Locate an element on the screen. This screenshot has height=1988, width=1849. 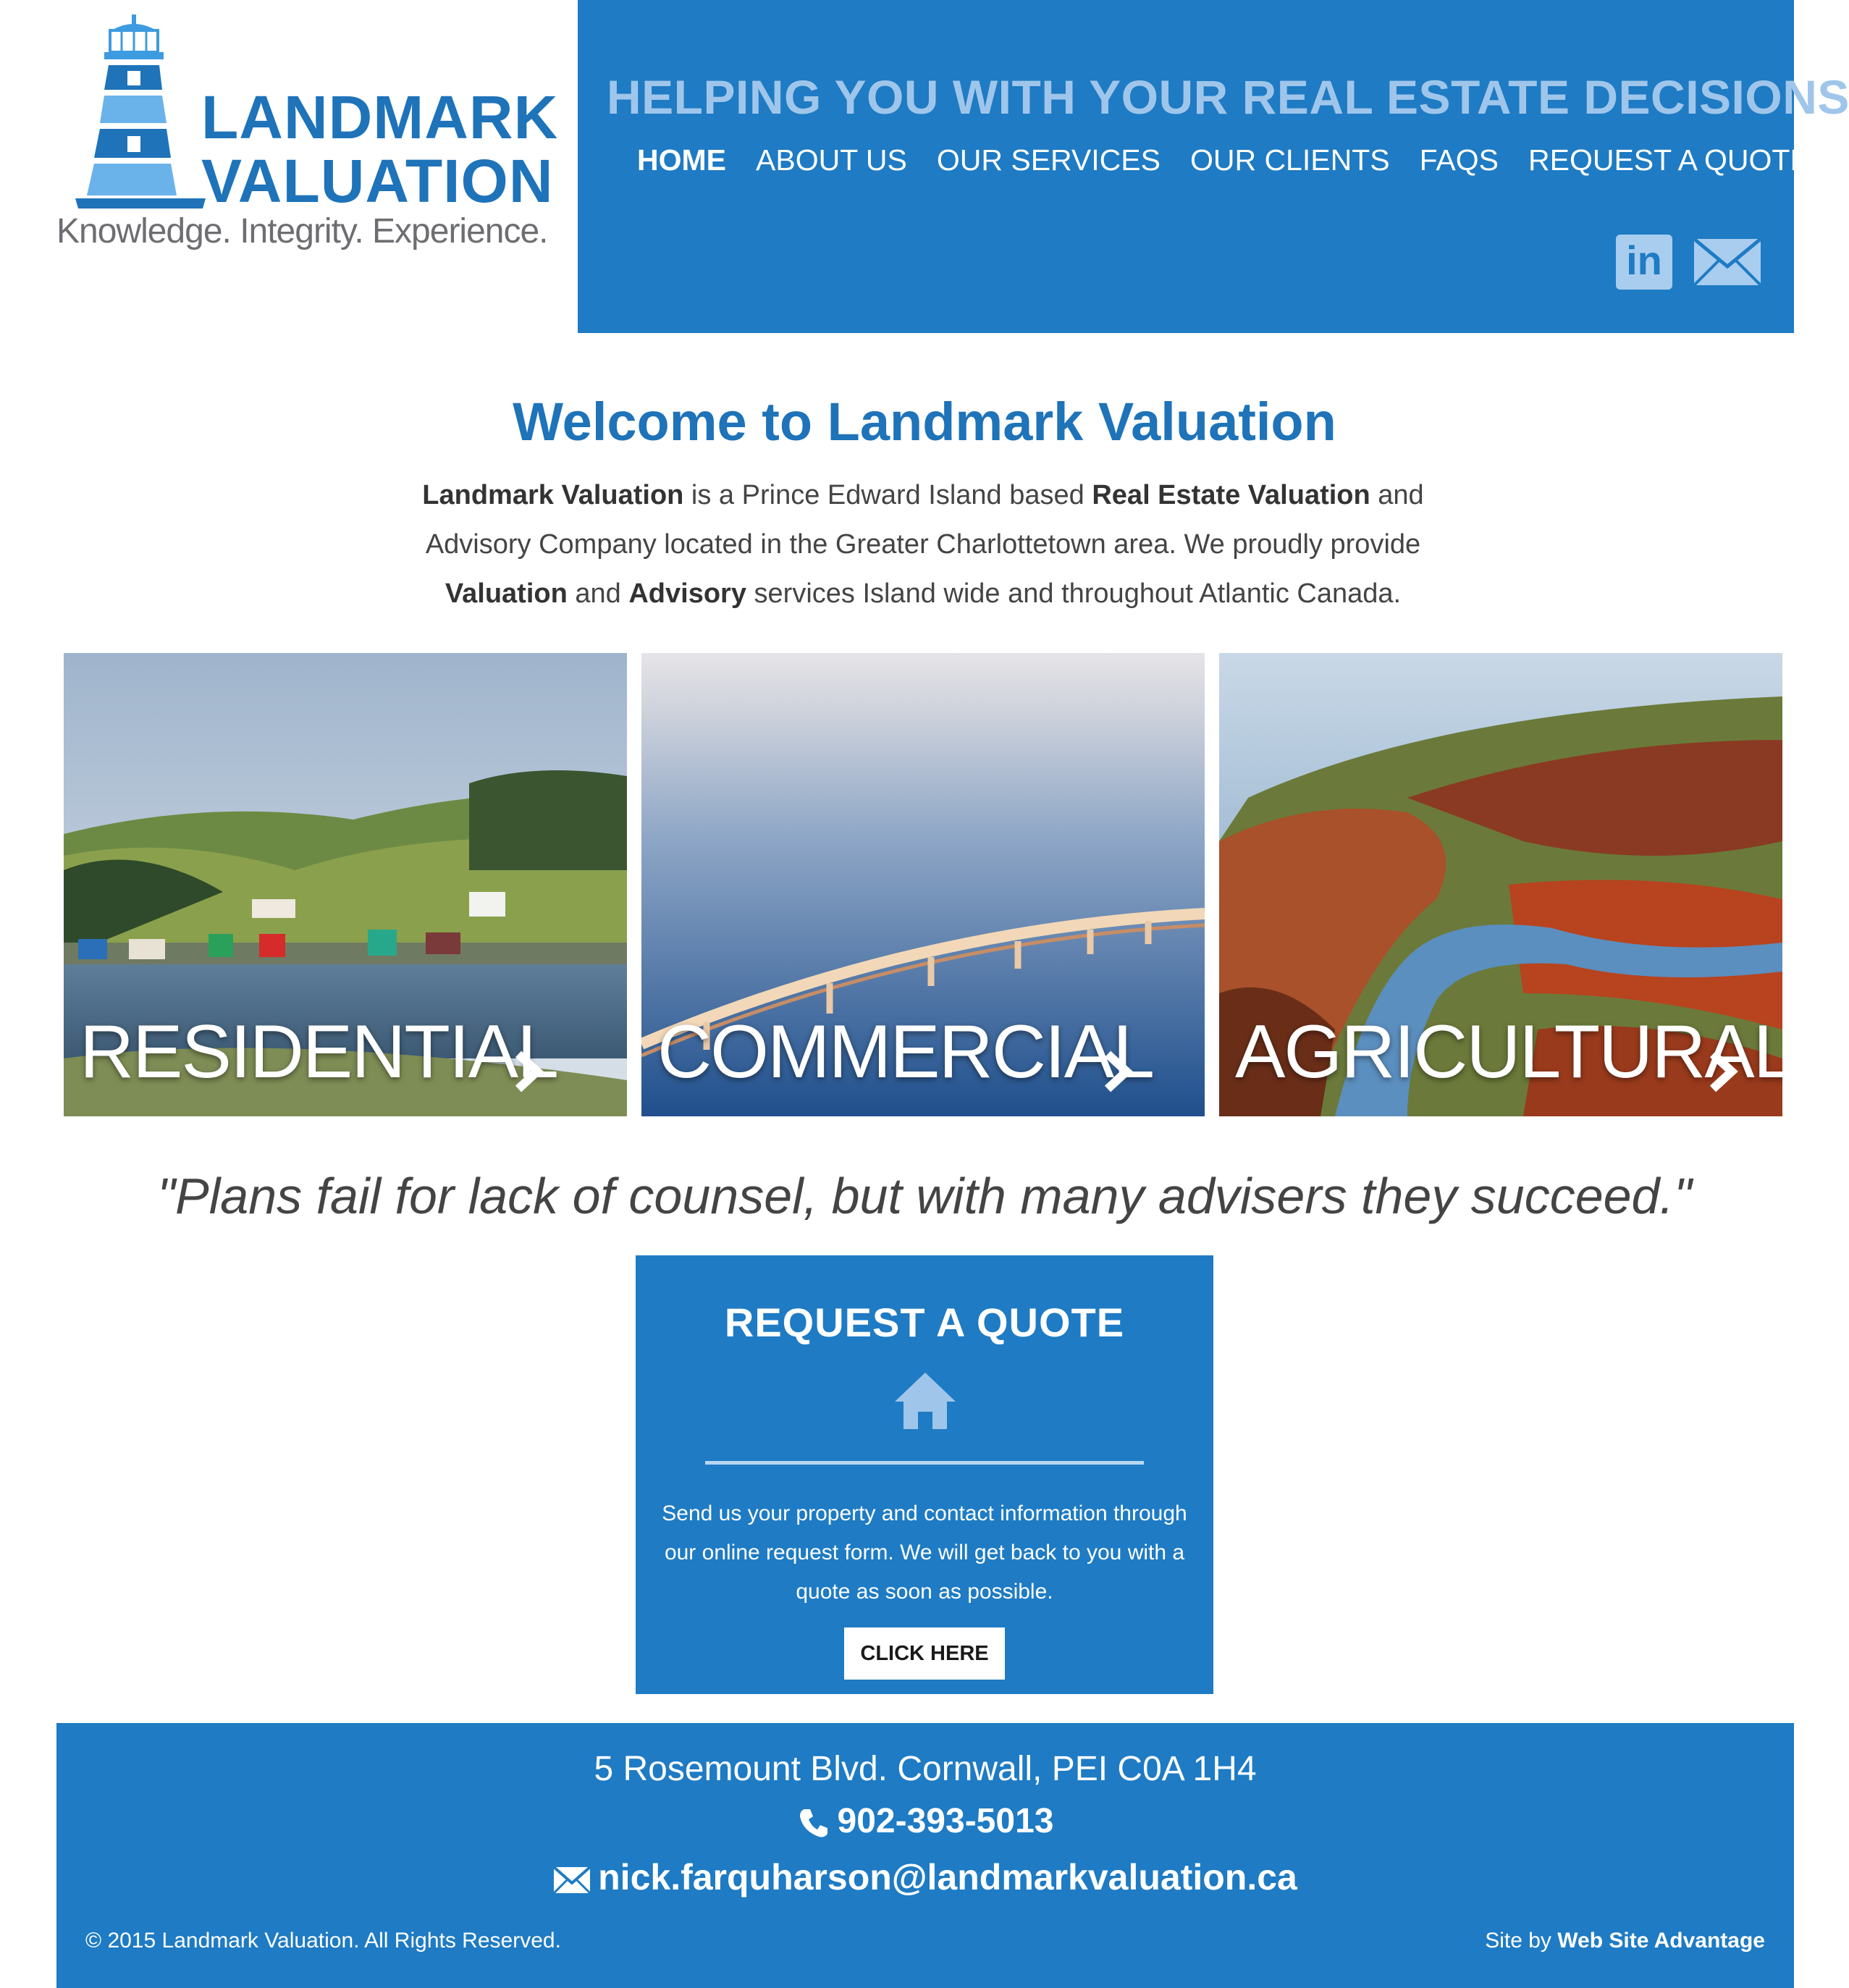
footer-credit: Site by Web Site Advantage is located at coordinates (1625, 1941).